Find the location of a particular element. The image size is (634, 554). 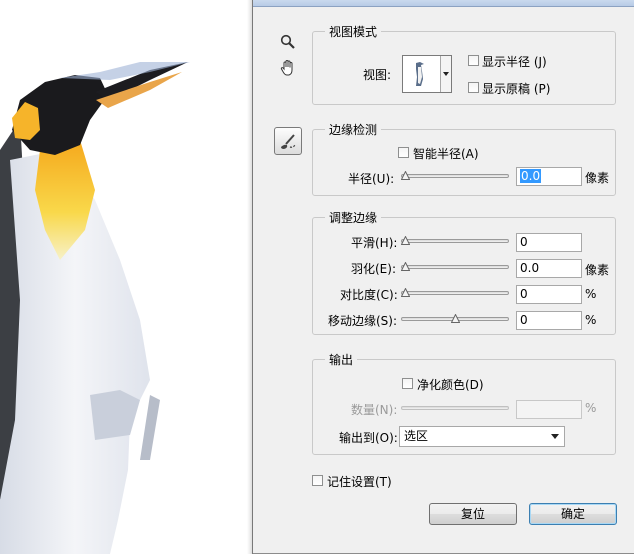

edge-detection-title: 边缘检测 is located at coordinates (353, 130).